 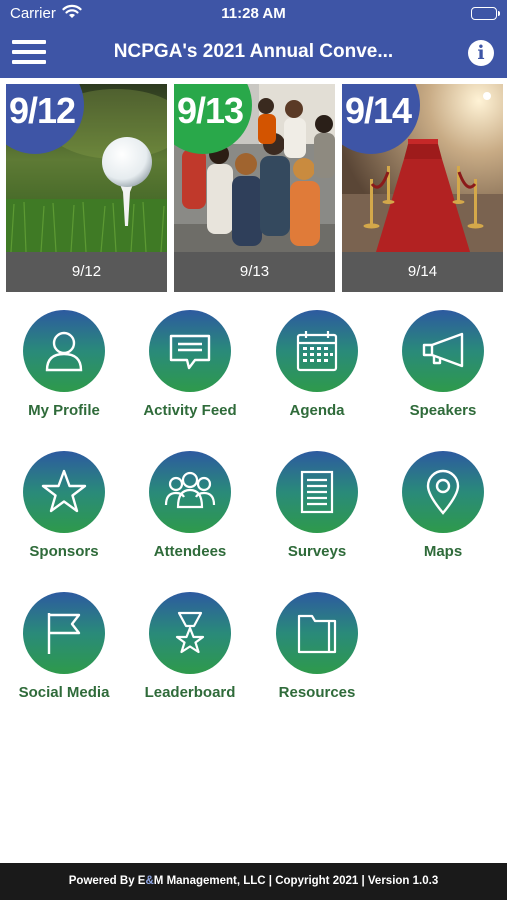 What do you see at coordinates (64, 692) in the screenshot?
I see `menu-item-label: Social Media` at bounding box center [64, 692].